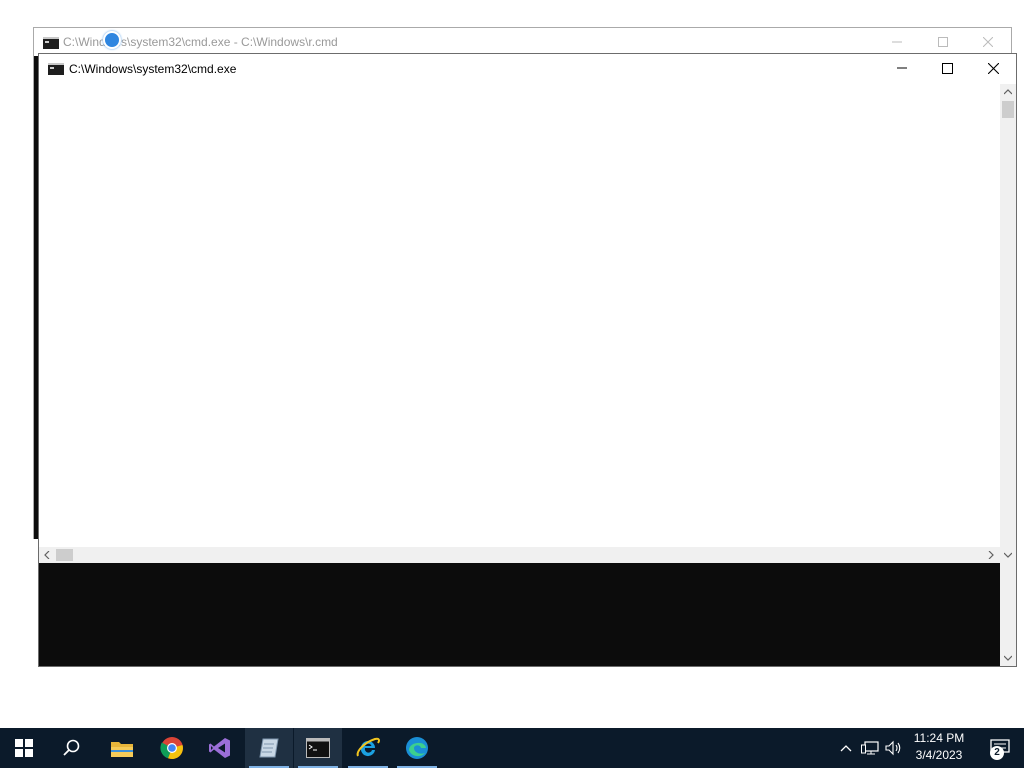 This screenshot has width=1024, height=768. I want to click on visual-studio-icon, so click(219, 748).